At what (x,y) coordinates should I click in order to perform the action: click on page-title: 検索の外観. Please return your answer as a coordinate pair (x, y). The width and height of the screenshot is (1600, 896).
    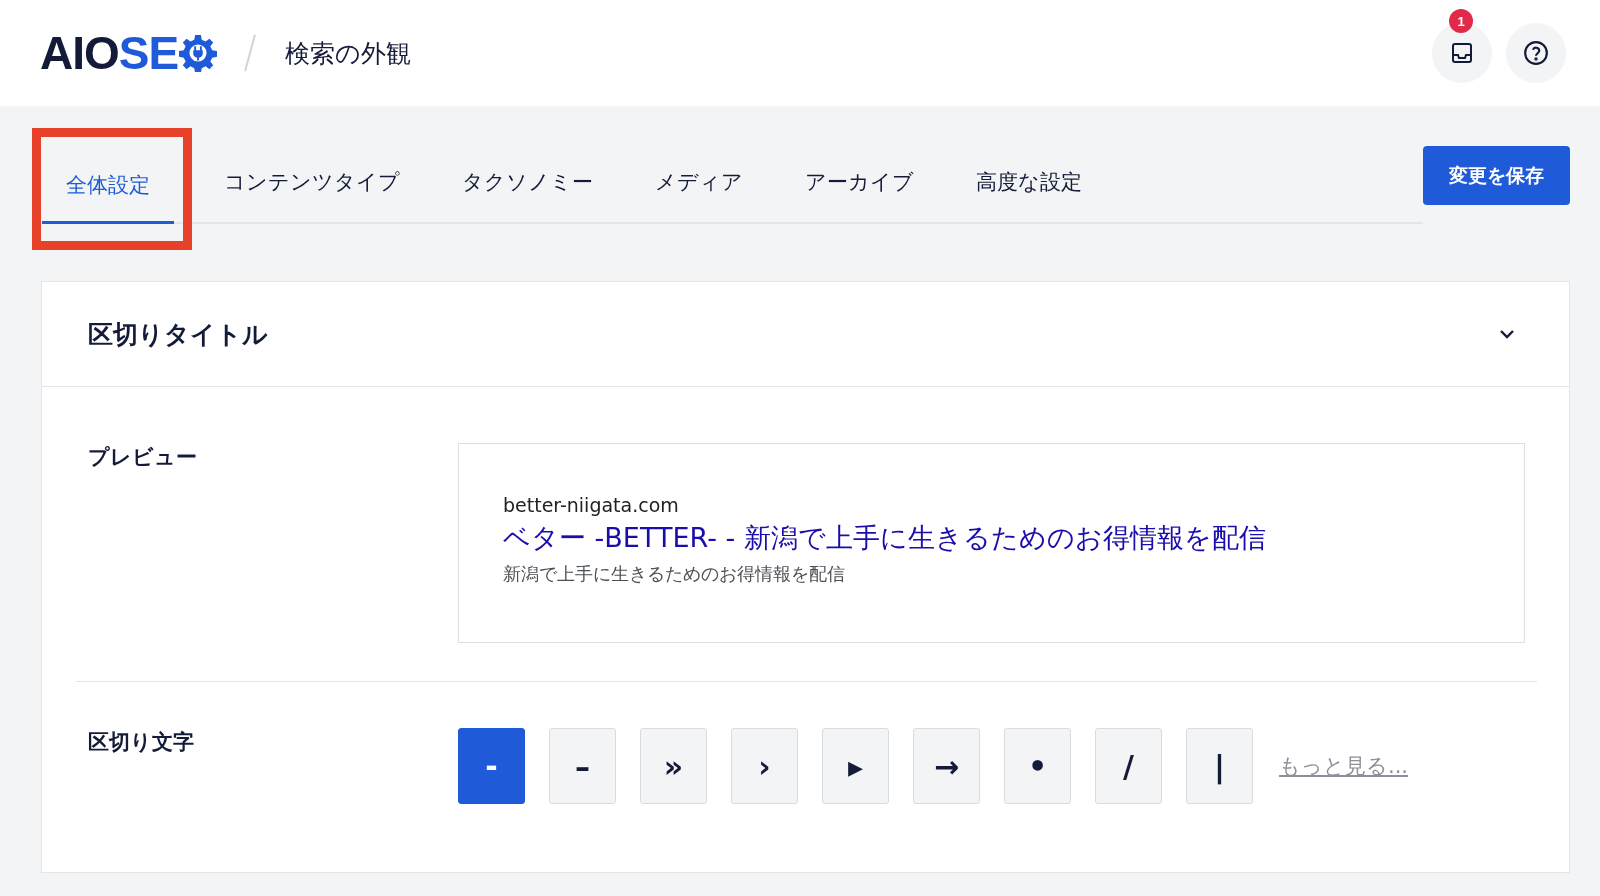
    Looking at the image, I should click on (348, 53).